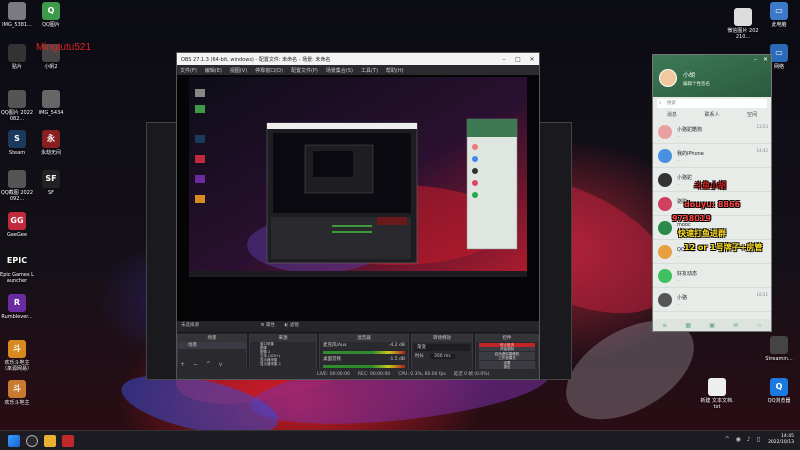 This screenshot has width=800, height=450. Describe the element at coordinates (442, 356) in the screenshot. I see `duration-input: 300 ms` at that location.